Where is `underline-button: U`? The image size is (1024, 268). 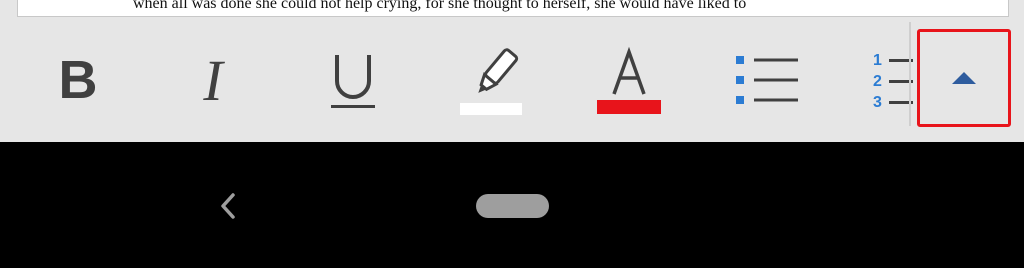 underline-button: U is located at coordinates (353, 80).